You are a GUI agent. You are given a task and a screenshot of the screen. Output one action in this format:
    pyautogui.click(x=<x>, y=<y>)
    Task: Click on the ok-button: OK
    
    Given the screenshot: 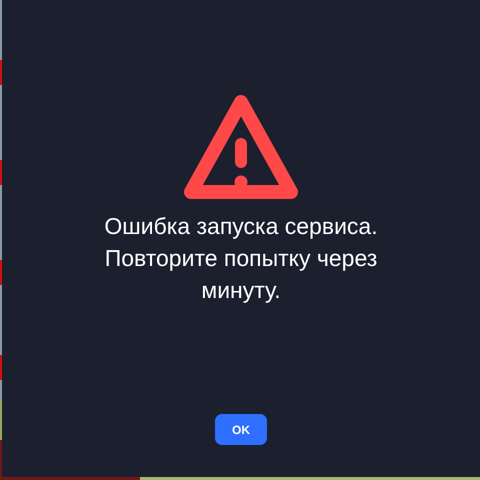 What is the action you would take?
    pyautogui.click(x=241, y=429)
    